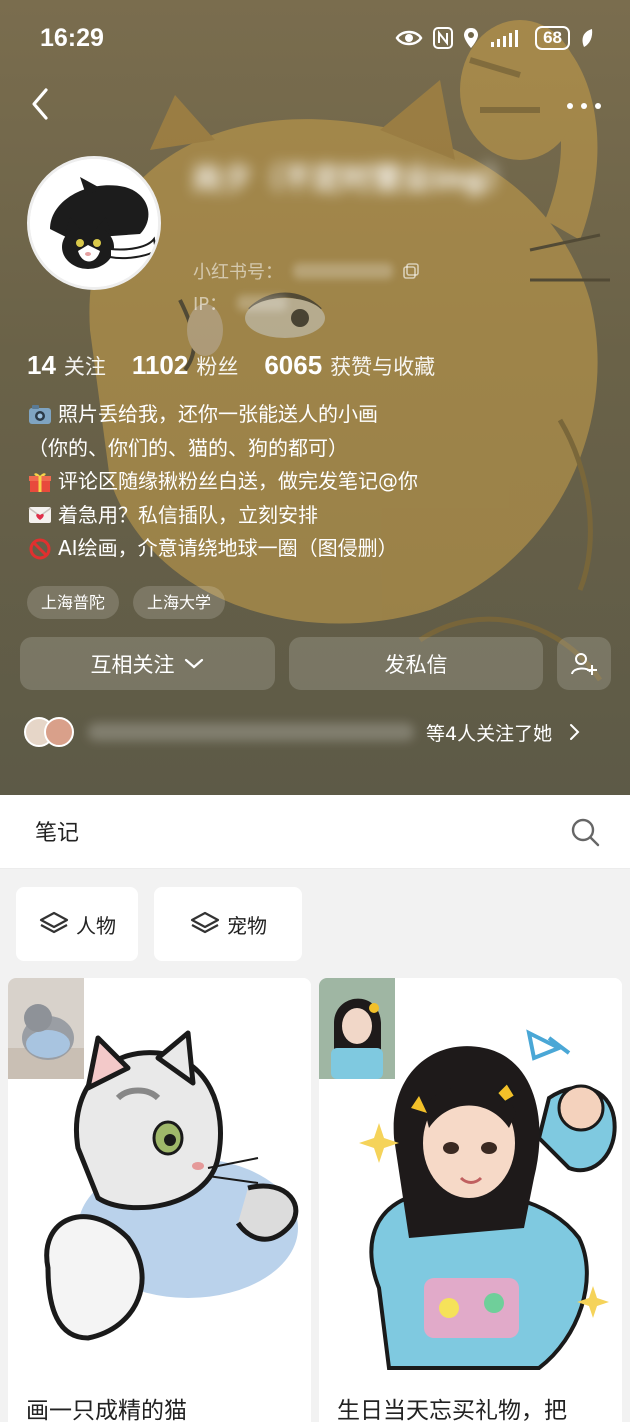  I want to click on tab-notes: 笔记, so click(57, 831).